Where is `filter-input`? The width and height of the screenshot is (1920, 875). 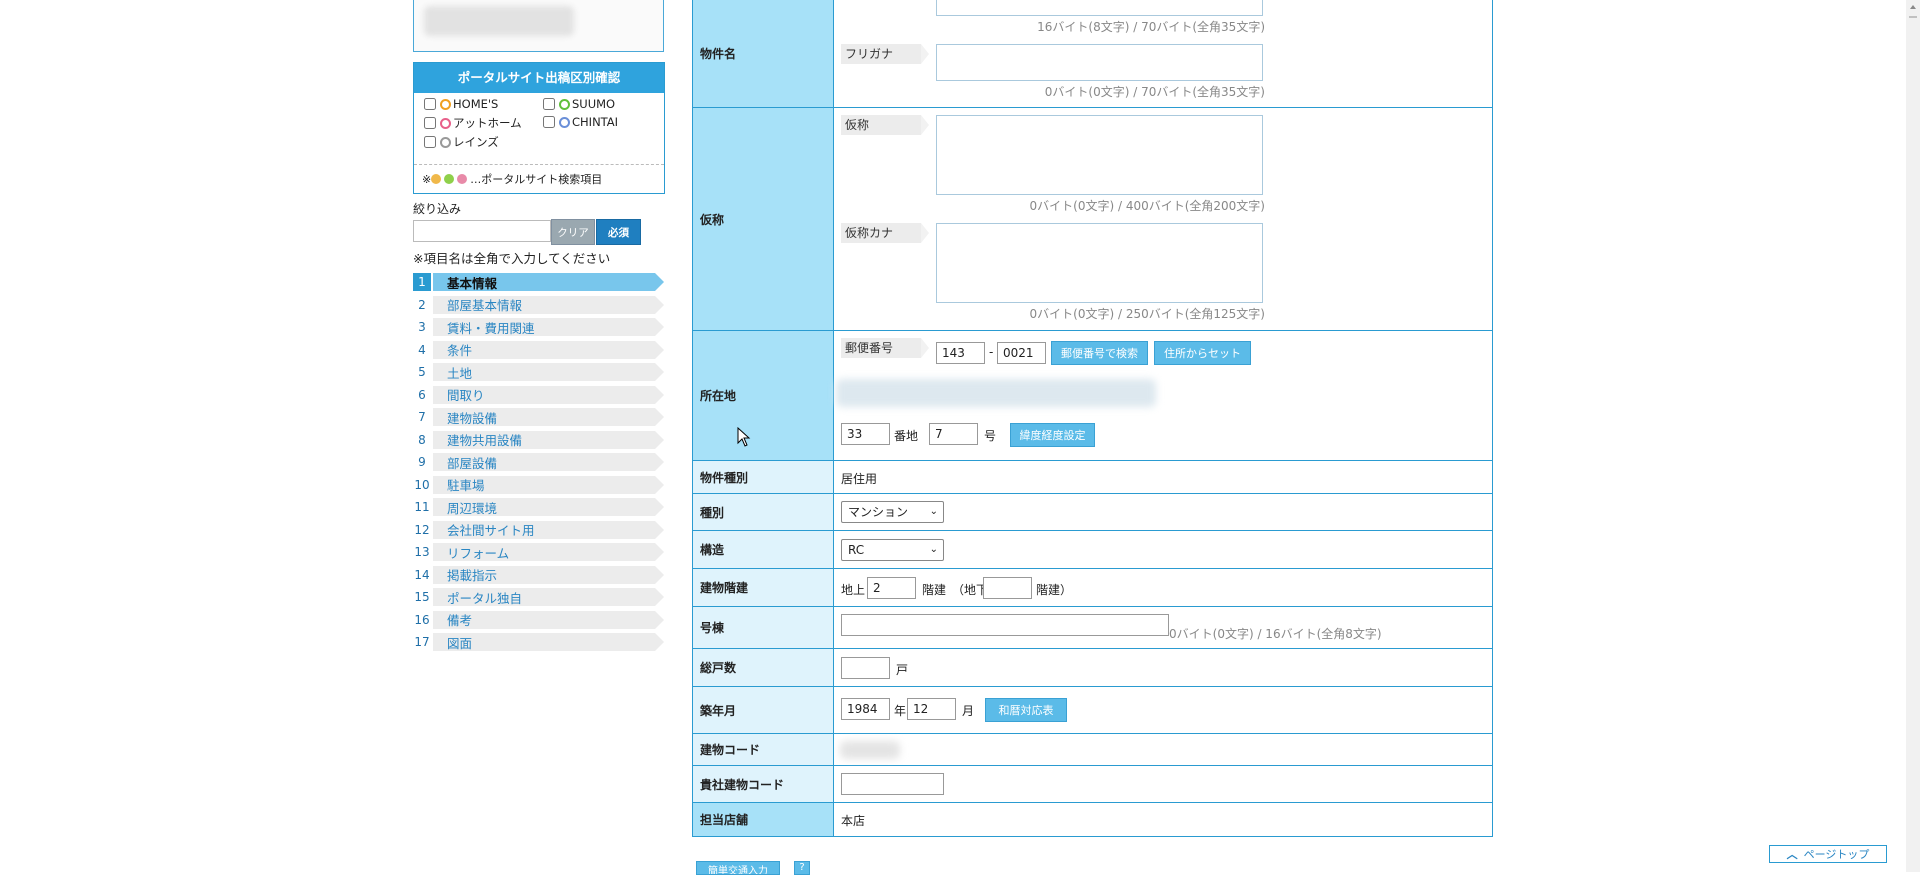
filter-input is located at coordinates (482, 231).